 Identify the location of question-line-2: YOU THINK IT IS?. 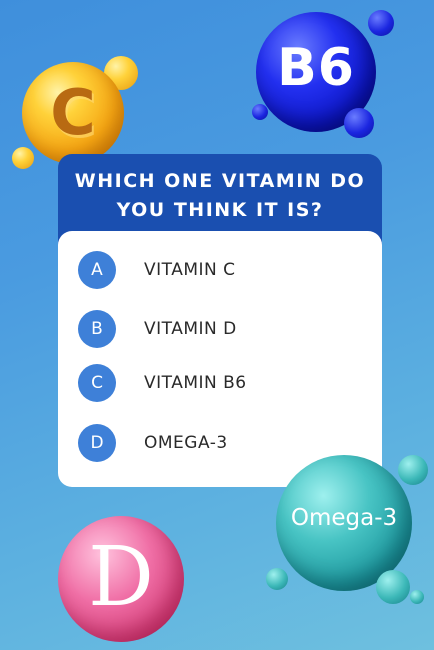
(220, 210).